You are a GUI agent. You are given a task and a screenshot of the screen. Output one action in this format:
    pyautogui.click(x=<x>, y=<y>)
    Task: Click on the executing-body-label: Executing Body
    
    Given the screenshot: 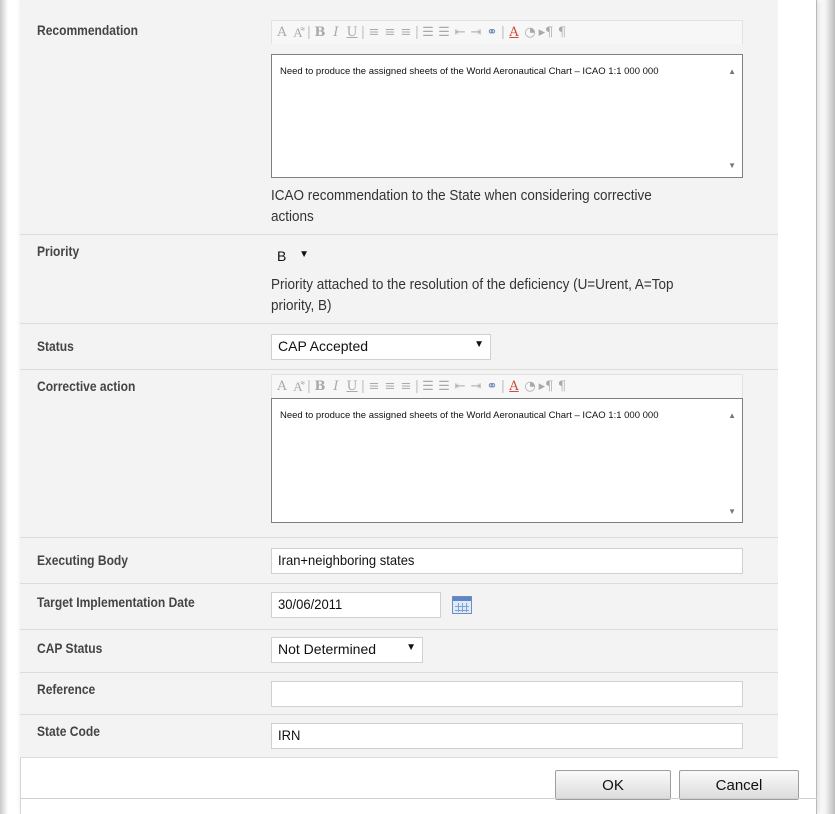 What is the action you would take?
    pyautogui.click(x=142, y=560)
    